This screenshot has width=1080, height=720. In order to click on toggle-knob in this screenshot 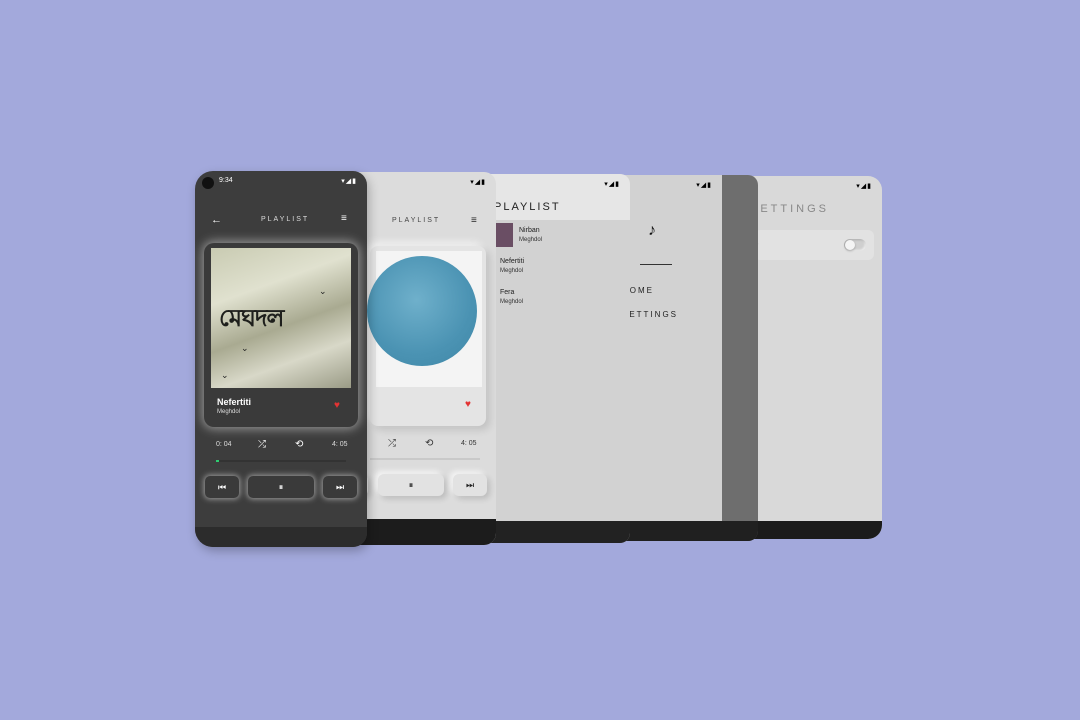, I will do `click(850, 245)`.